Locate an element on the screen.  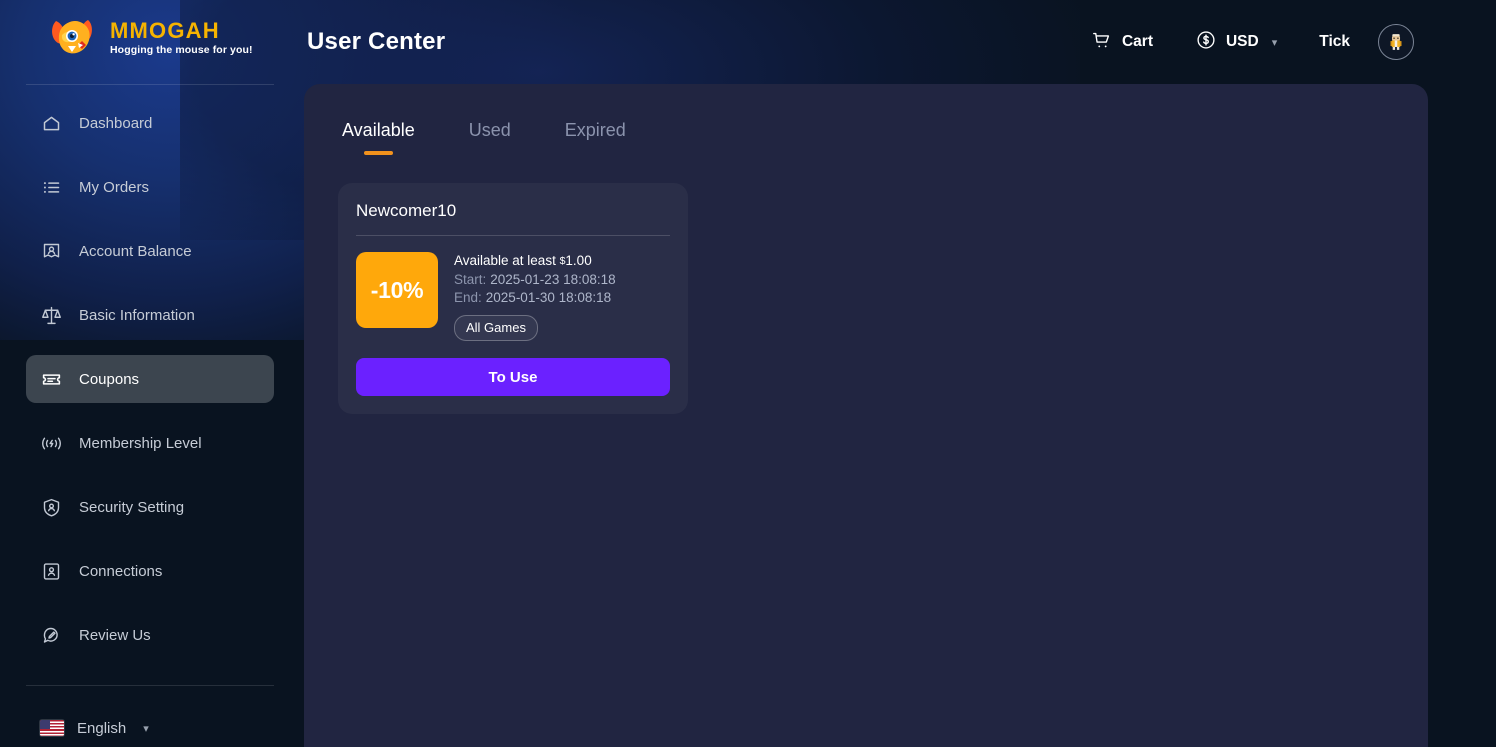
currency-selector: USD ▾ is located at coordinates (1236, 42).